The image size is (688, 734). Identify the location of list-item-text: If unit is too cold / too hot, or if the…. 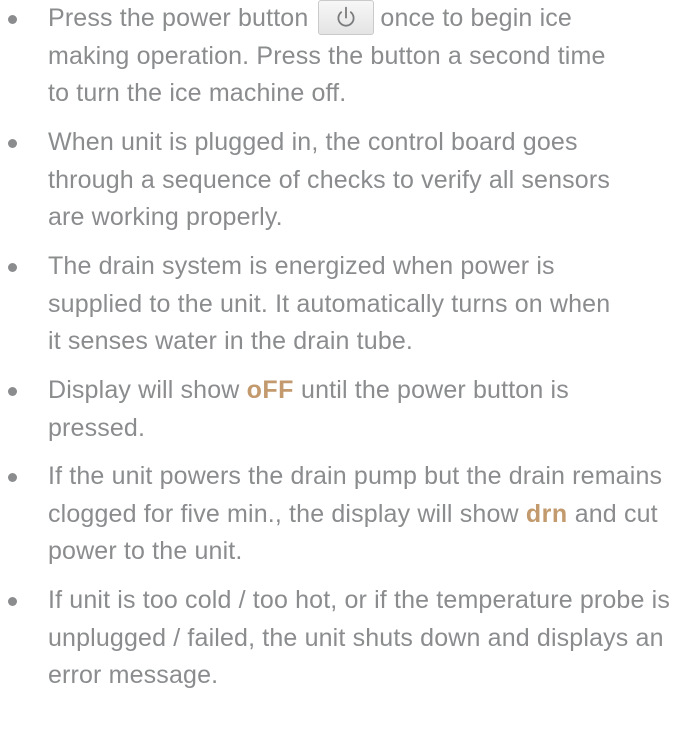
(364, 638).